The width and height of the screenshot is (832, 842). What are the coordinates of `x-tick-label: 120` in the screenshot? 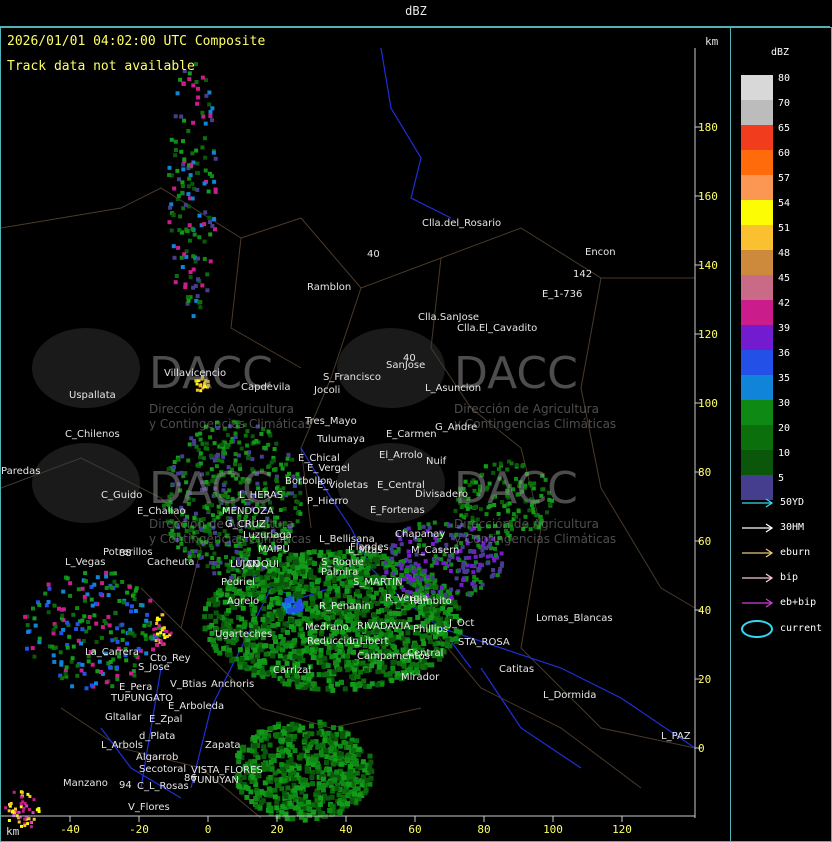 It's located at (622, 829).